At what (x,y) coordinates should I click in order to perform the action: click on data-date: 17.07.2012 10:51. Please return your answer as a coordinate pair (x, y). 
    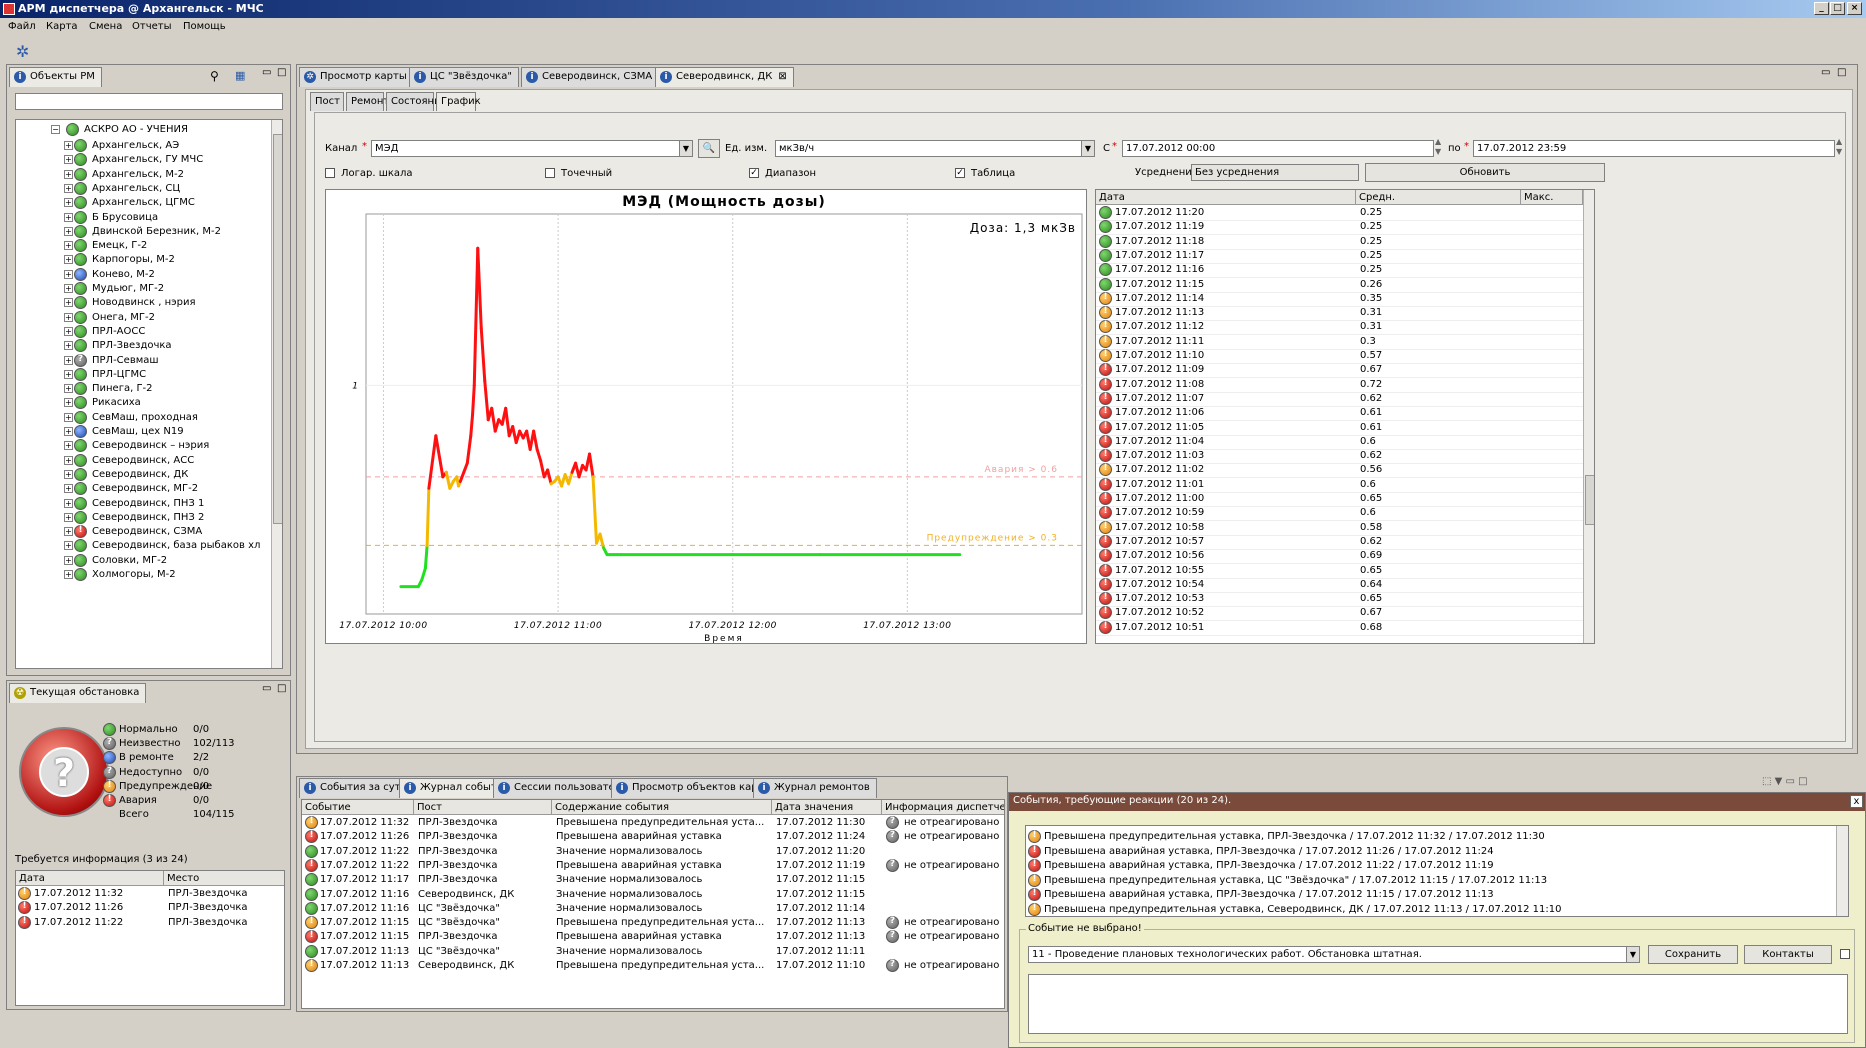
    Looking at the image, I should click on (1159, 629).